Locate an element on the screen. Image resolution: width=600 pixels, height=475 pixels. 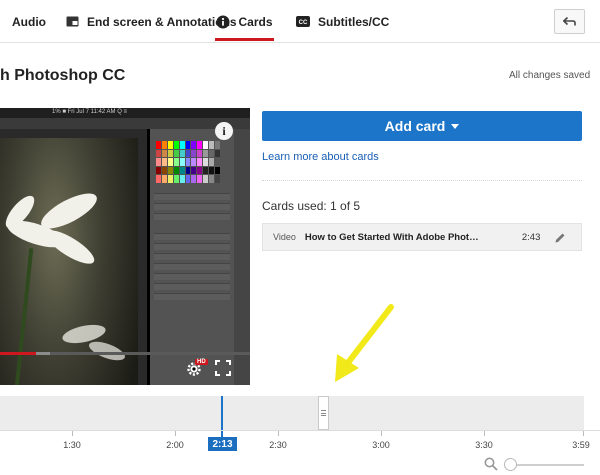
video-frame-menubar: 1% ■ Fri Jul 7 11:42 AM Q ≡ is located at coordinates (125, 113).